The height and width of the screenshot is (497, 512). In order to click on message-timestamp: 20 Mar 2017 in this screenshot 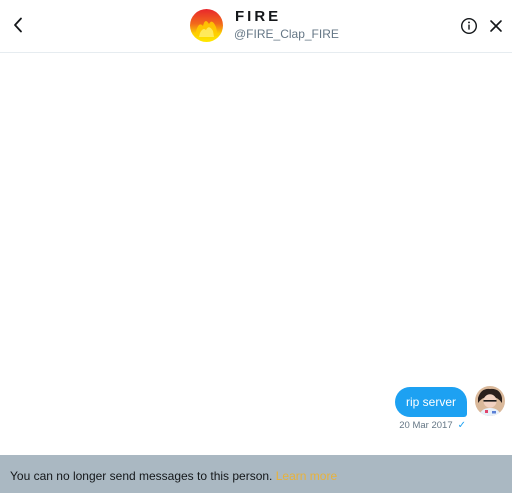, I will do `click(426, 425)`.